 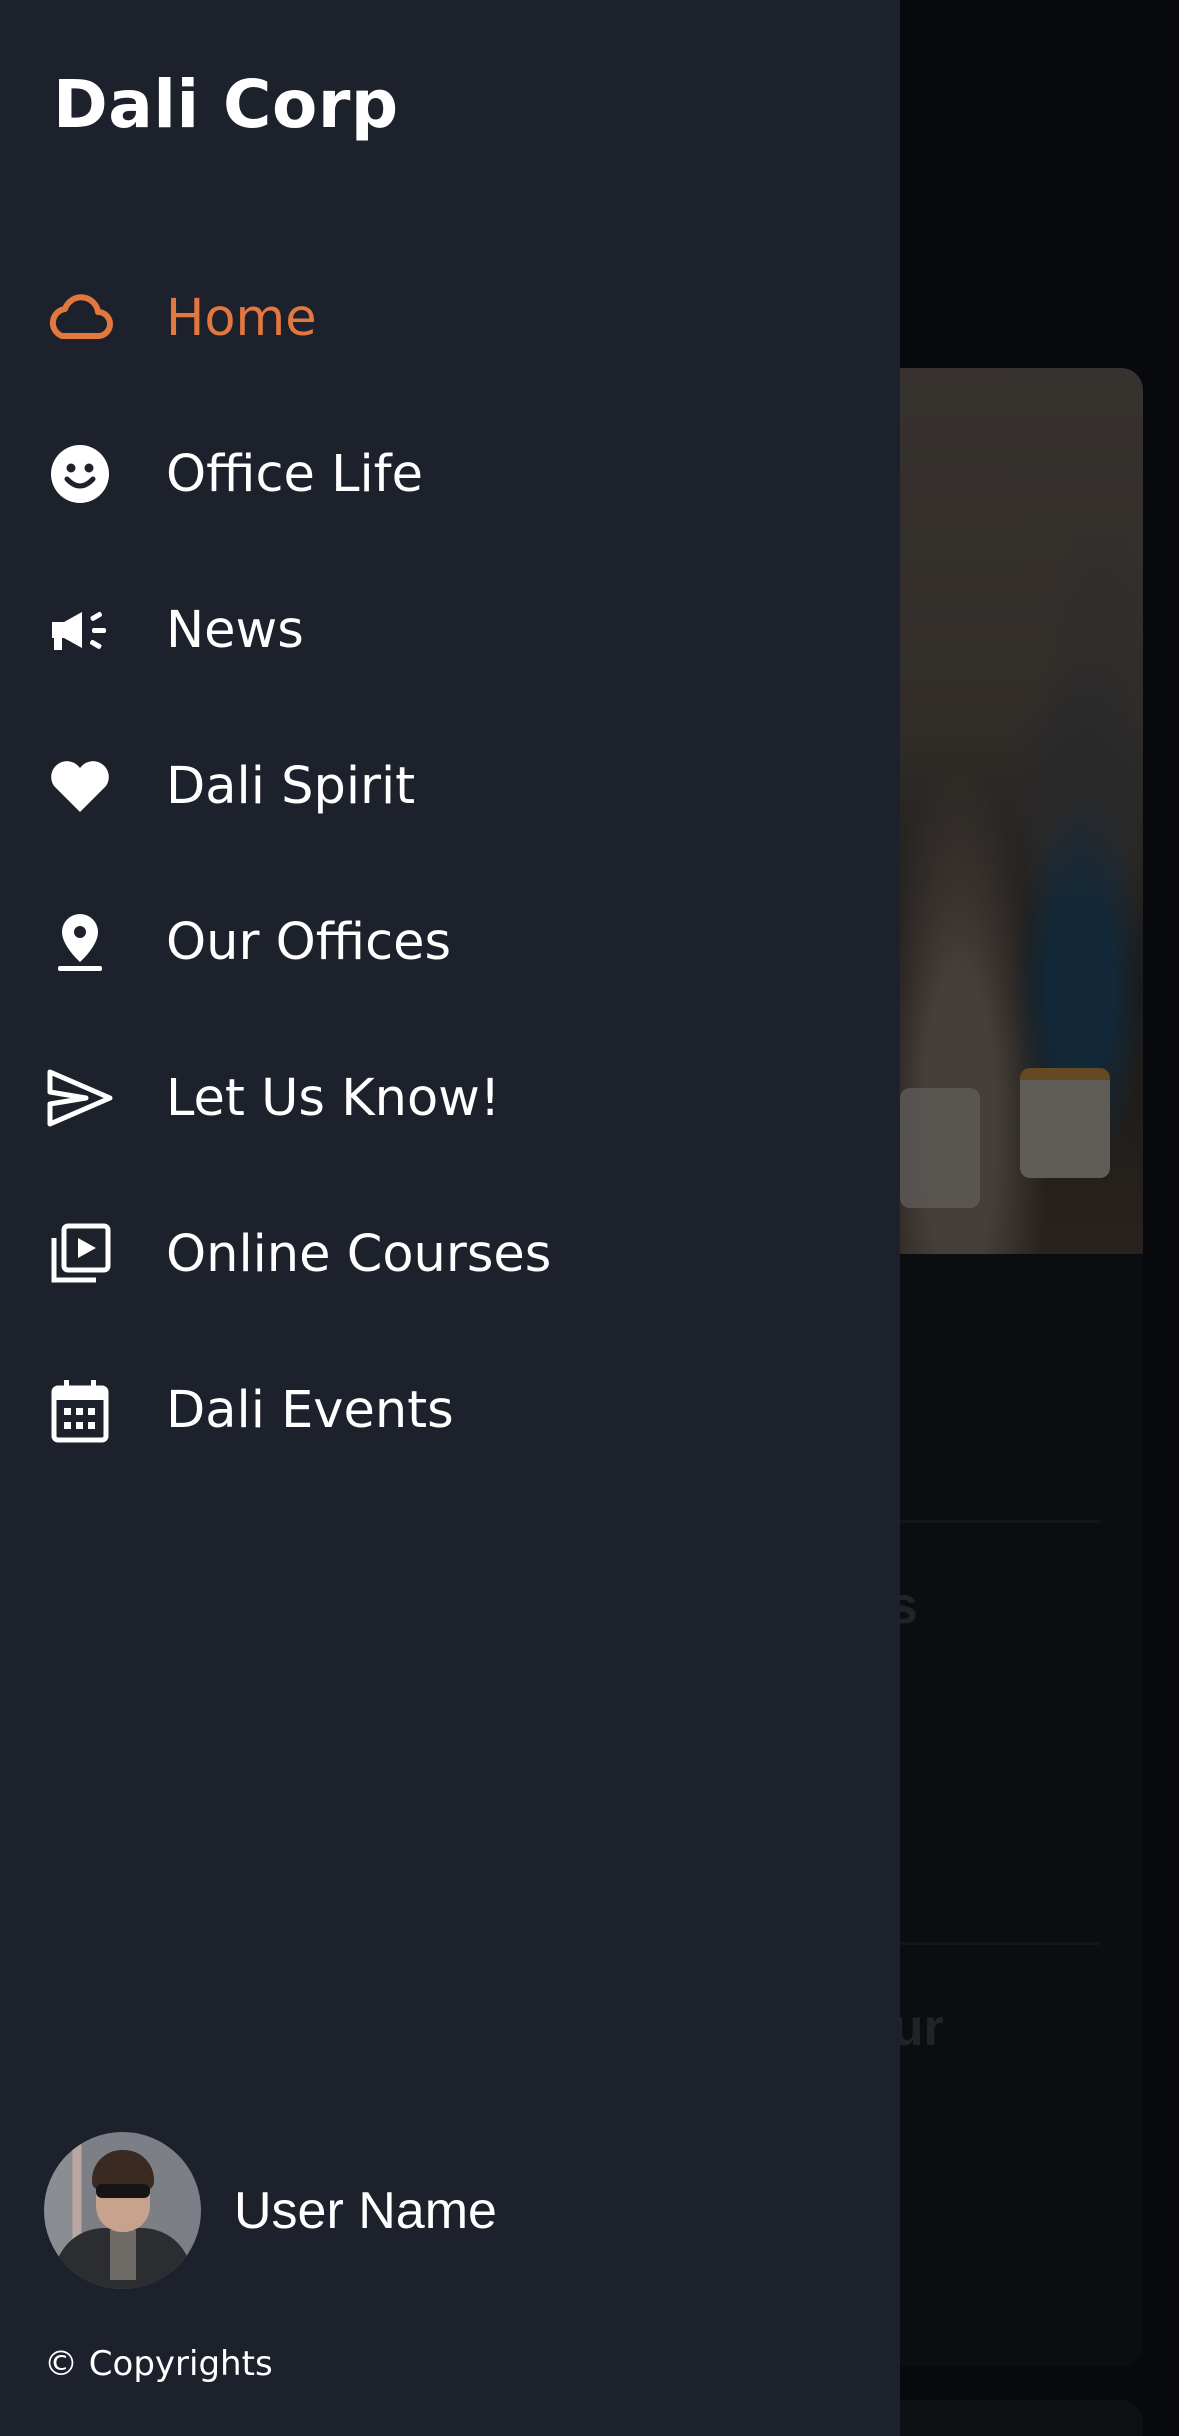 What do you see at coordinates (310, 1410) in the screenshot?
I see `menu-item-label: Dali Events` at bounding box center [310, 1410].